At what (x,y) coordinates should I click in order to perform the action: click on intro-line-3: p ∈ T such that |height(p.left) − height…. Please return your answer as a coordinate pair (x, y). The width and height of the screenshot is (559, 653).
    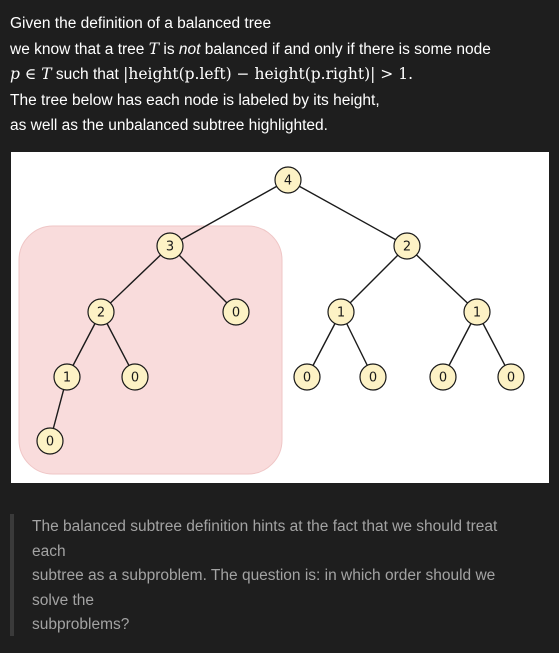
    Looking at the image, I should click on (280, 75).